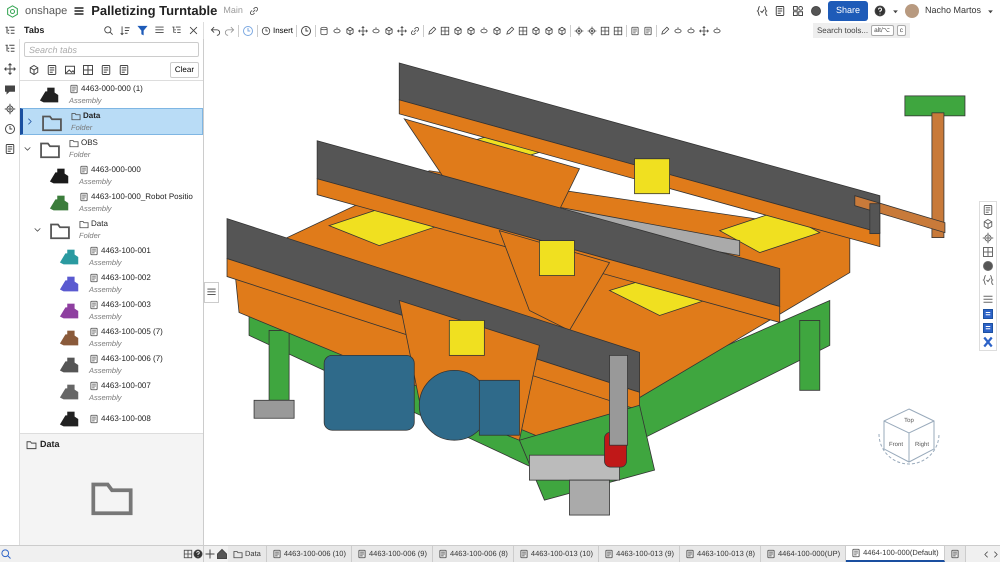  I want to click on image-filter-icon, so click(70, 70).